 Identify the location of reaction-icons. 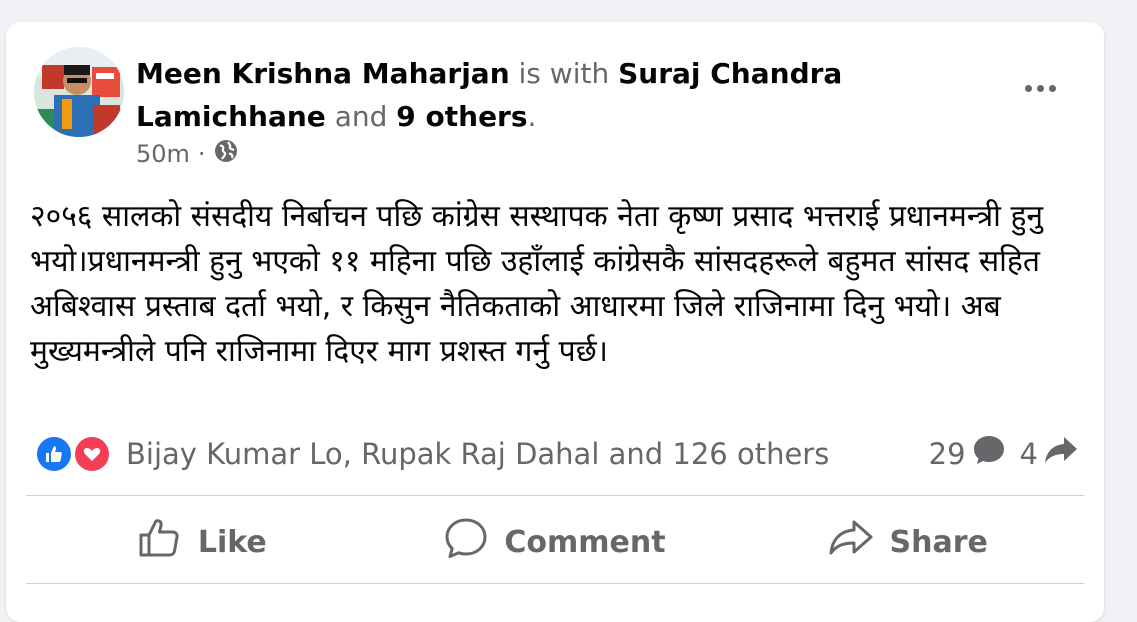
(76, 454).